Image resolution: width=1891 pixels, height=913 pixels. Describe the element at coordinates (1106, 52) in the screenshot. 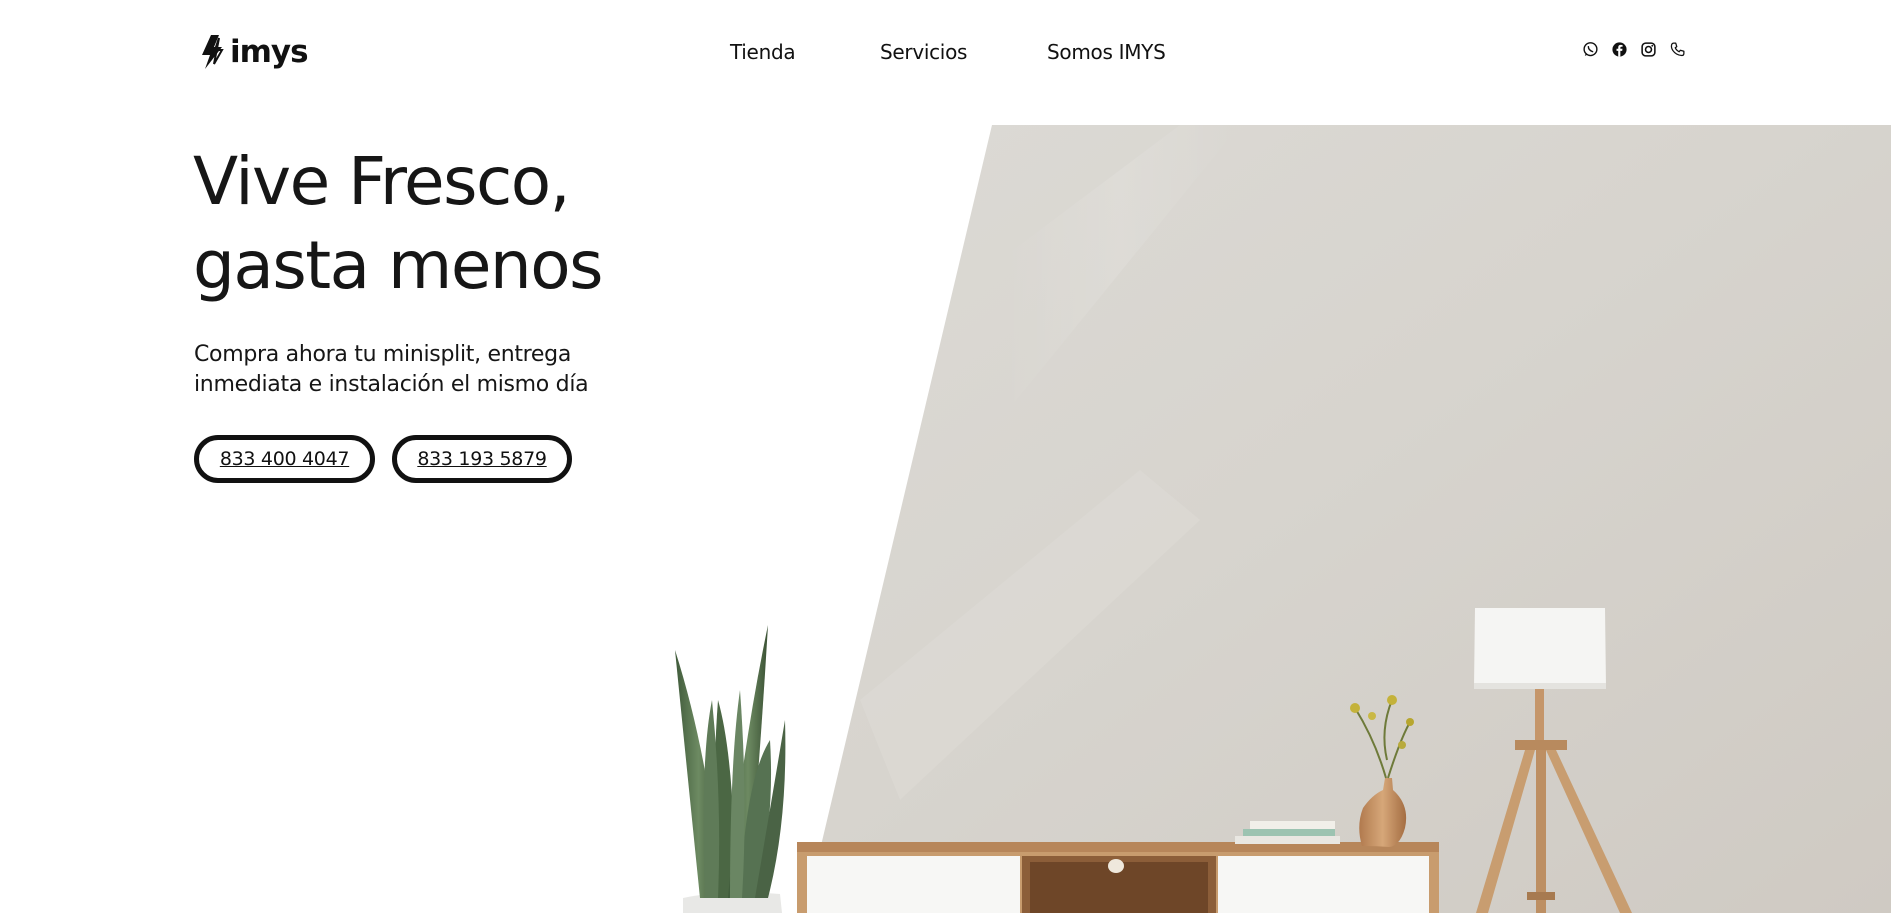

I see `nav-item-somos-imys: Somos IMYS` at that location.